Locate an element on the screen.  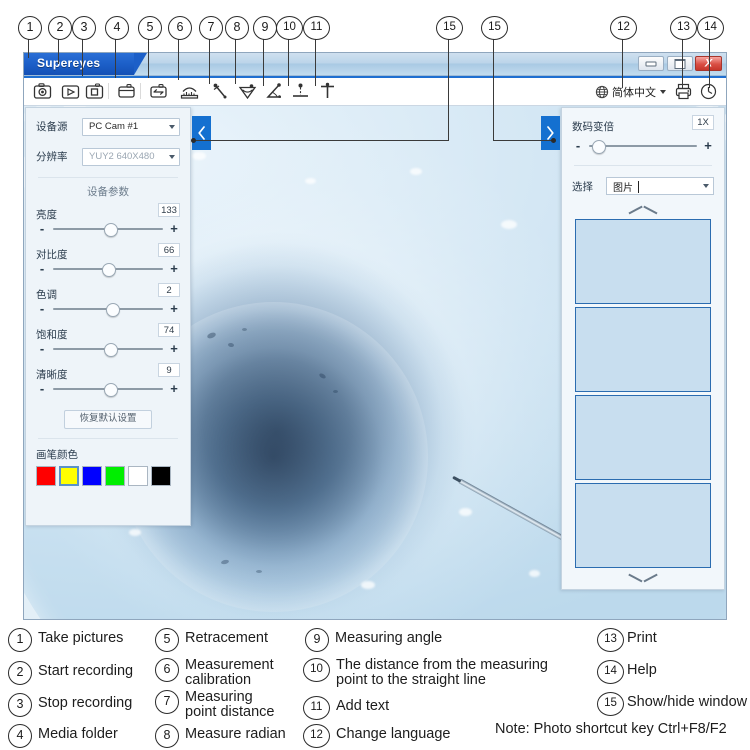
digital-zoom-header: 数码变倍 1X is located at coordinates (643, 124).